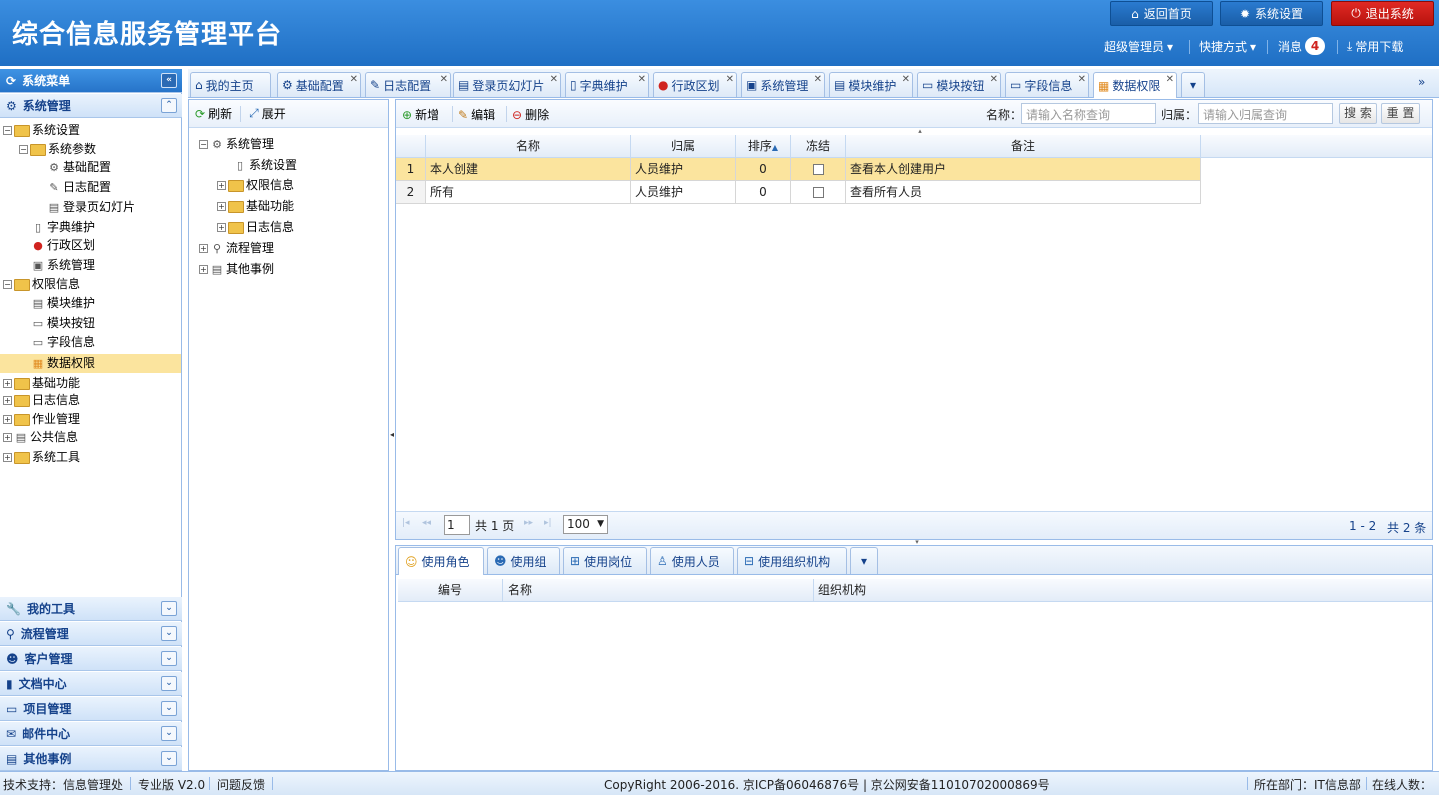 This screenshot has width=1439, height=795. I want to click on tab-use-groups: ☻ 使用组, so click(523, 560).